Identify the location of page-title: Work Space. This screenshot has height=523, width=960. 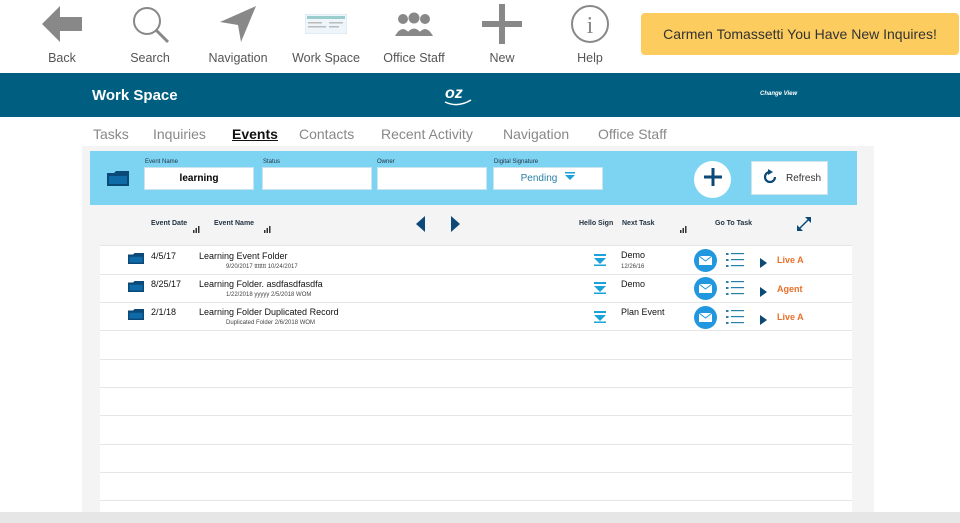
(135, 95).